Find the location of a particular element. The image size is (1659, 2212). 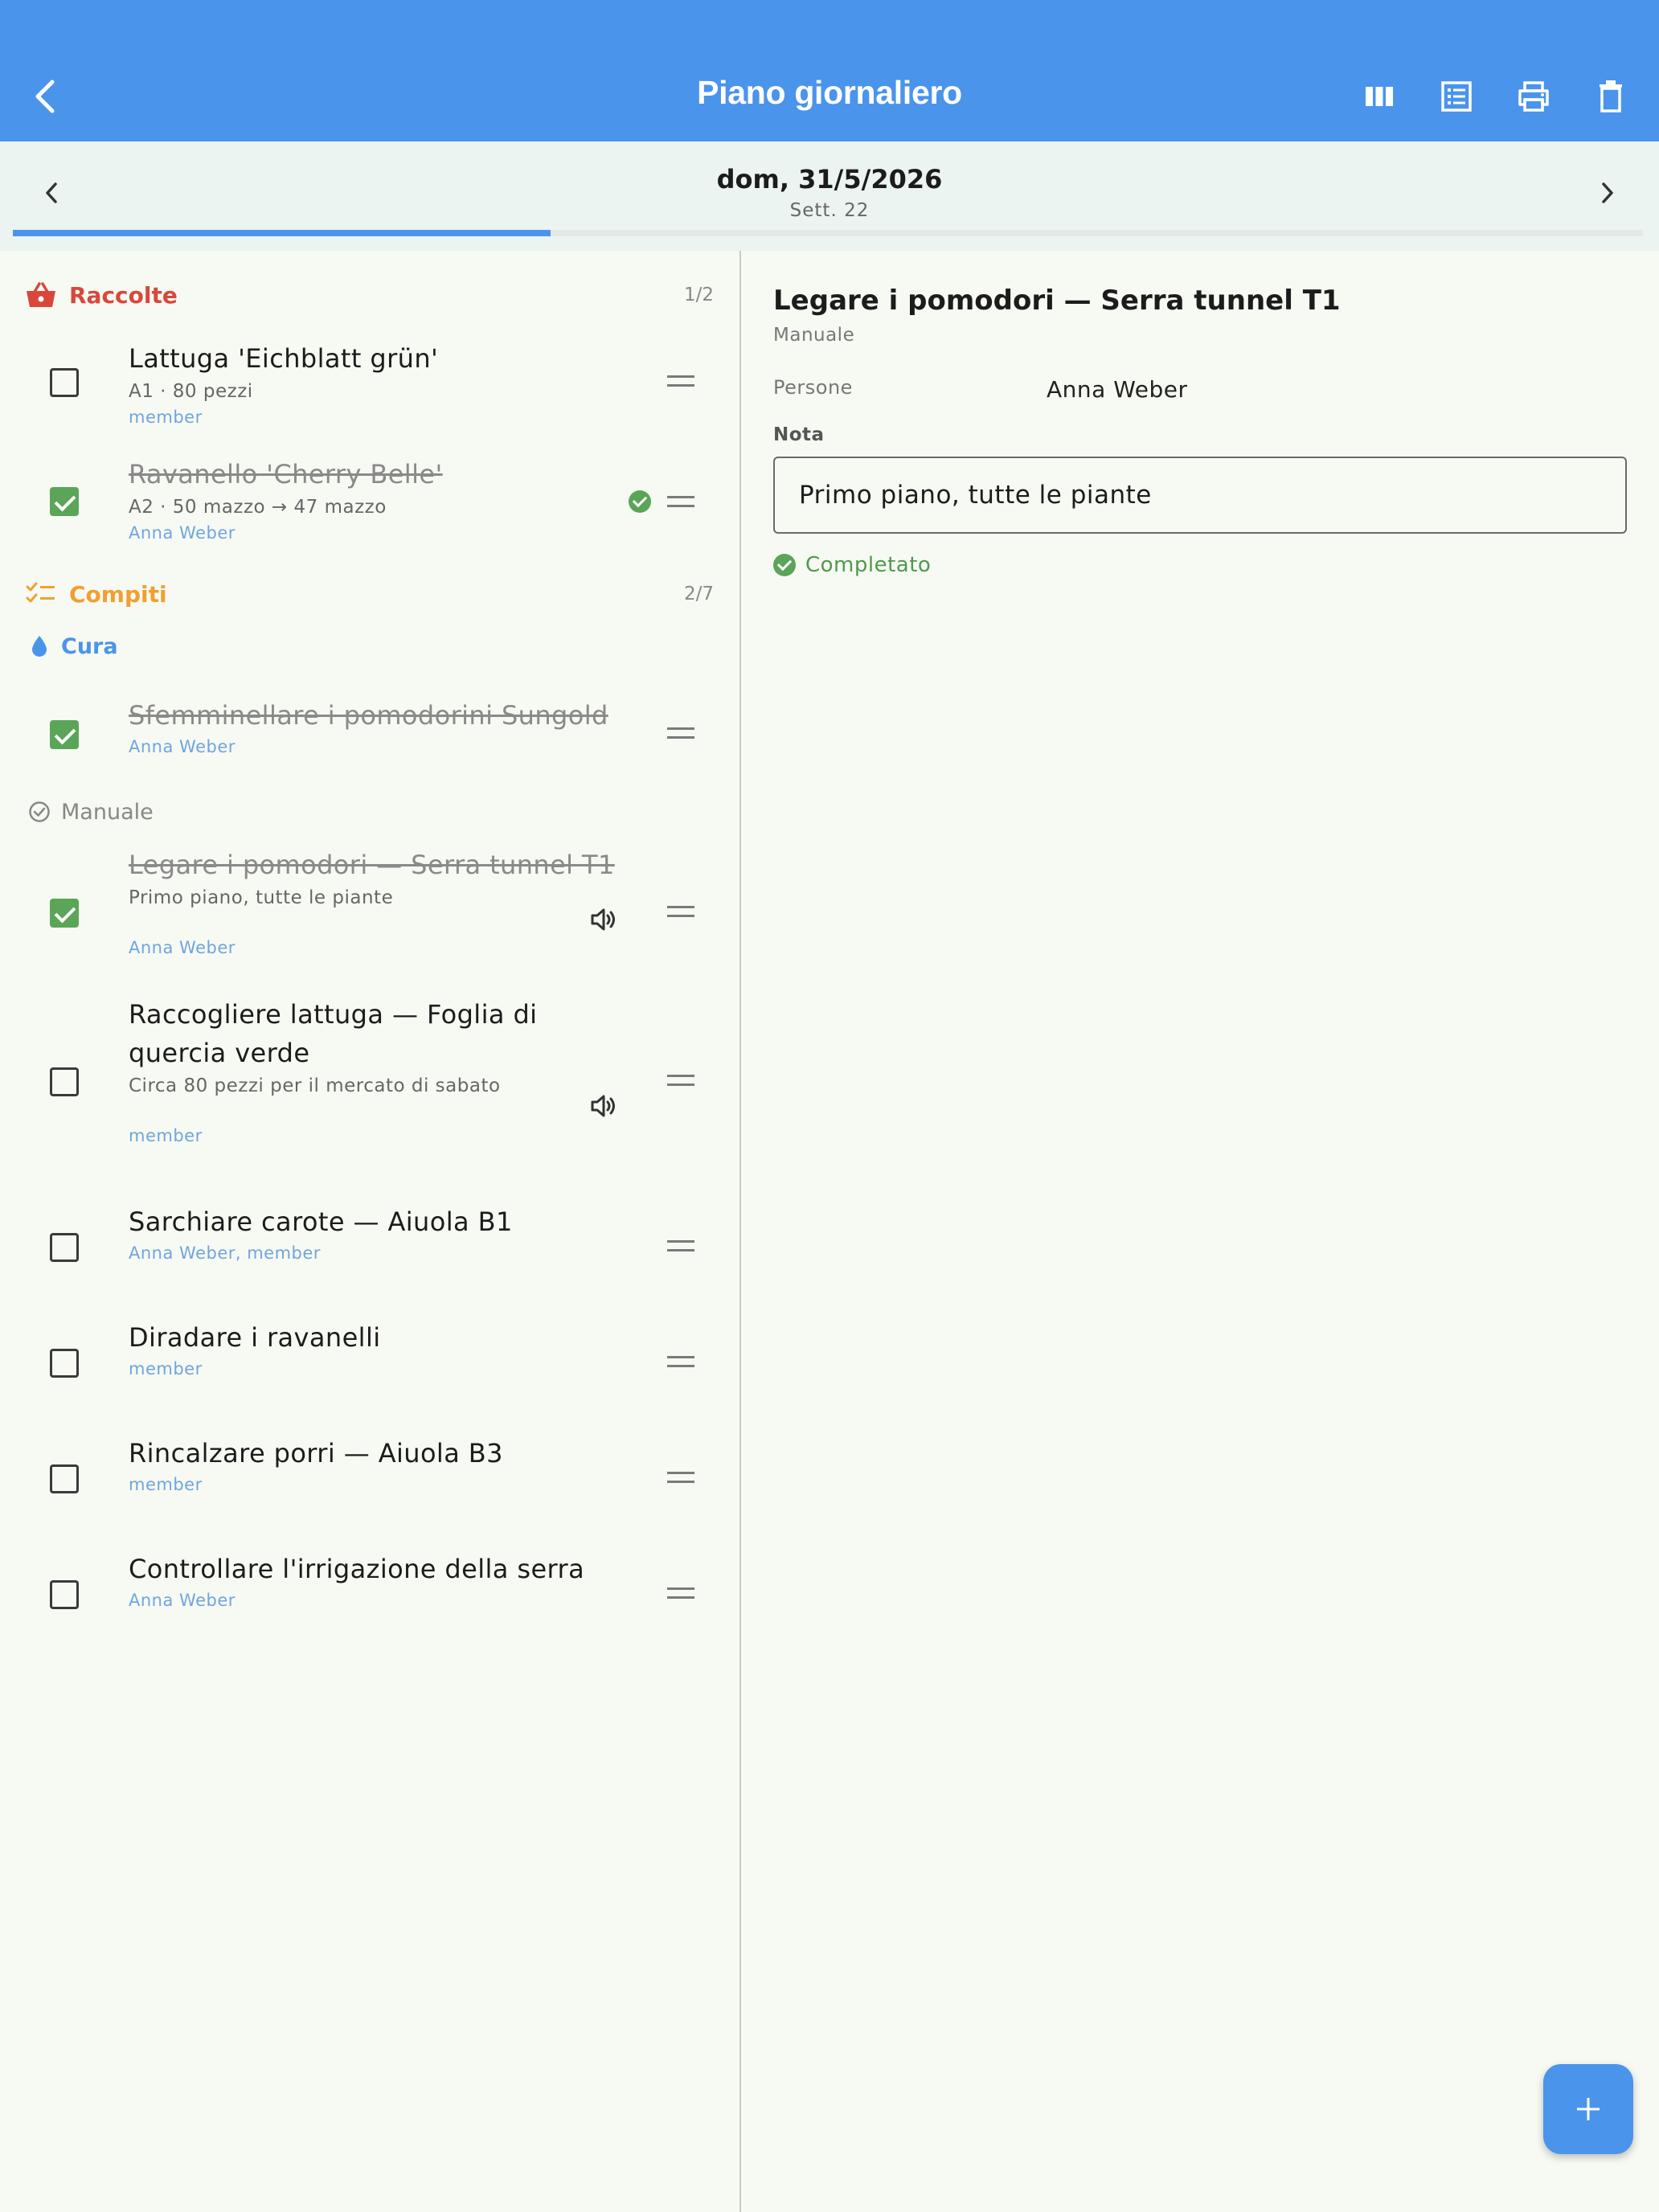

section-tasks: Compiti 2/7 is located at coordinates (370, 594).